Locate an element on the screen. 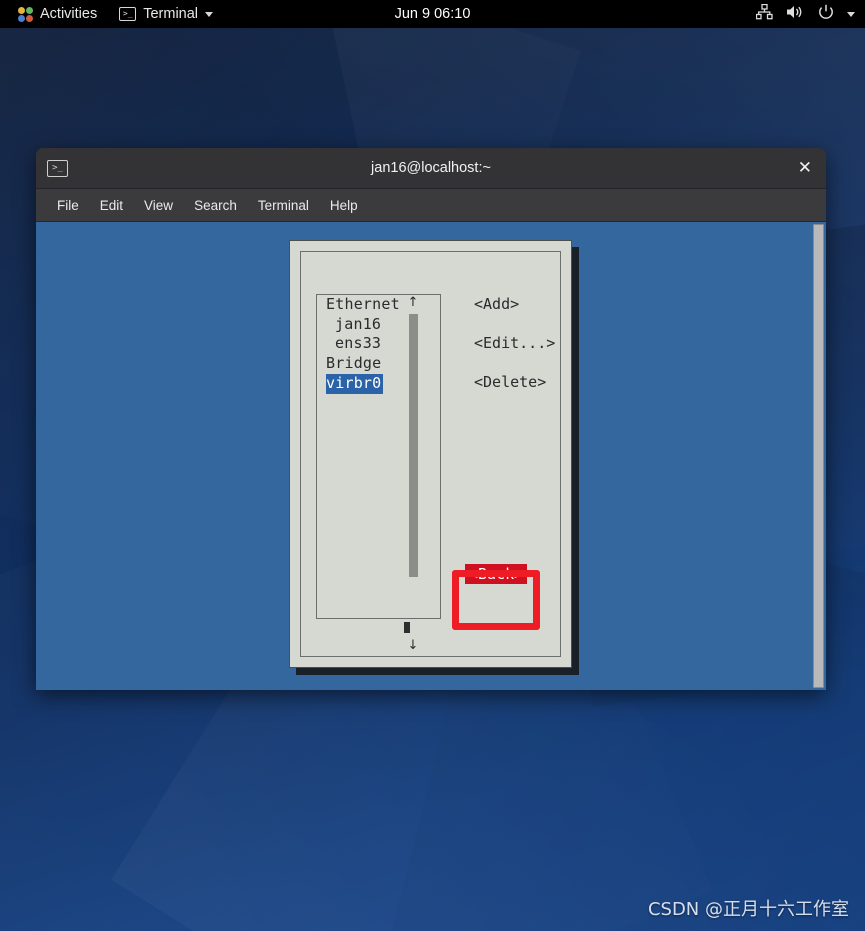 Image resolution: width=865 pixels, height=931 pixels. system-status-area is located at coordinates (805, 13).